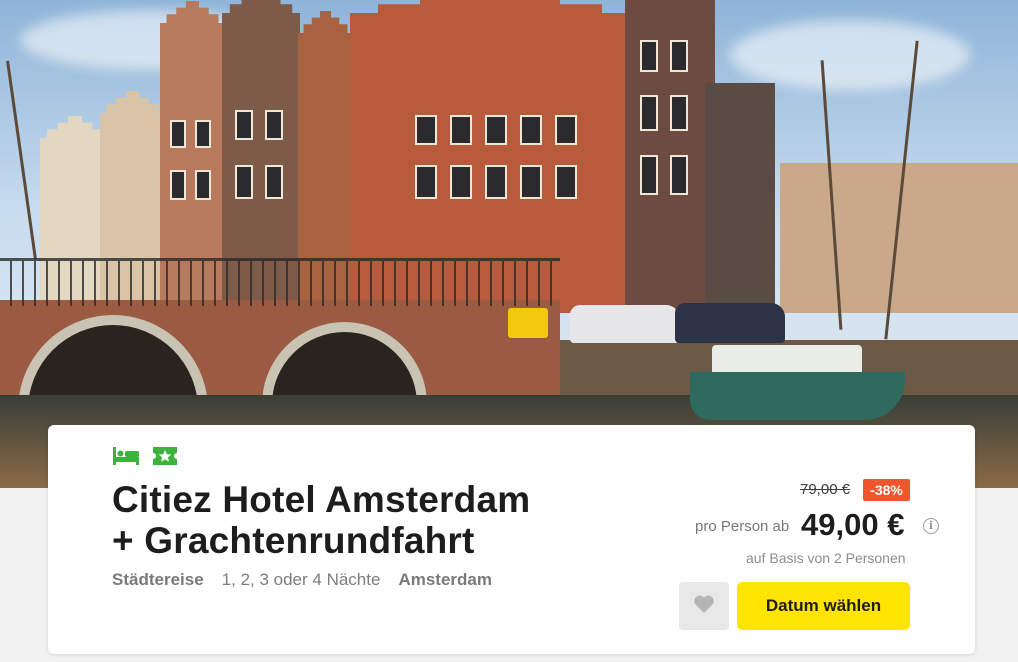  What do you see at coordinates (826, 558) in the screenshot?
I see `price-basis-note: auf Basis von 2 Personen` at bounding box center [826, 558].